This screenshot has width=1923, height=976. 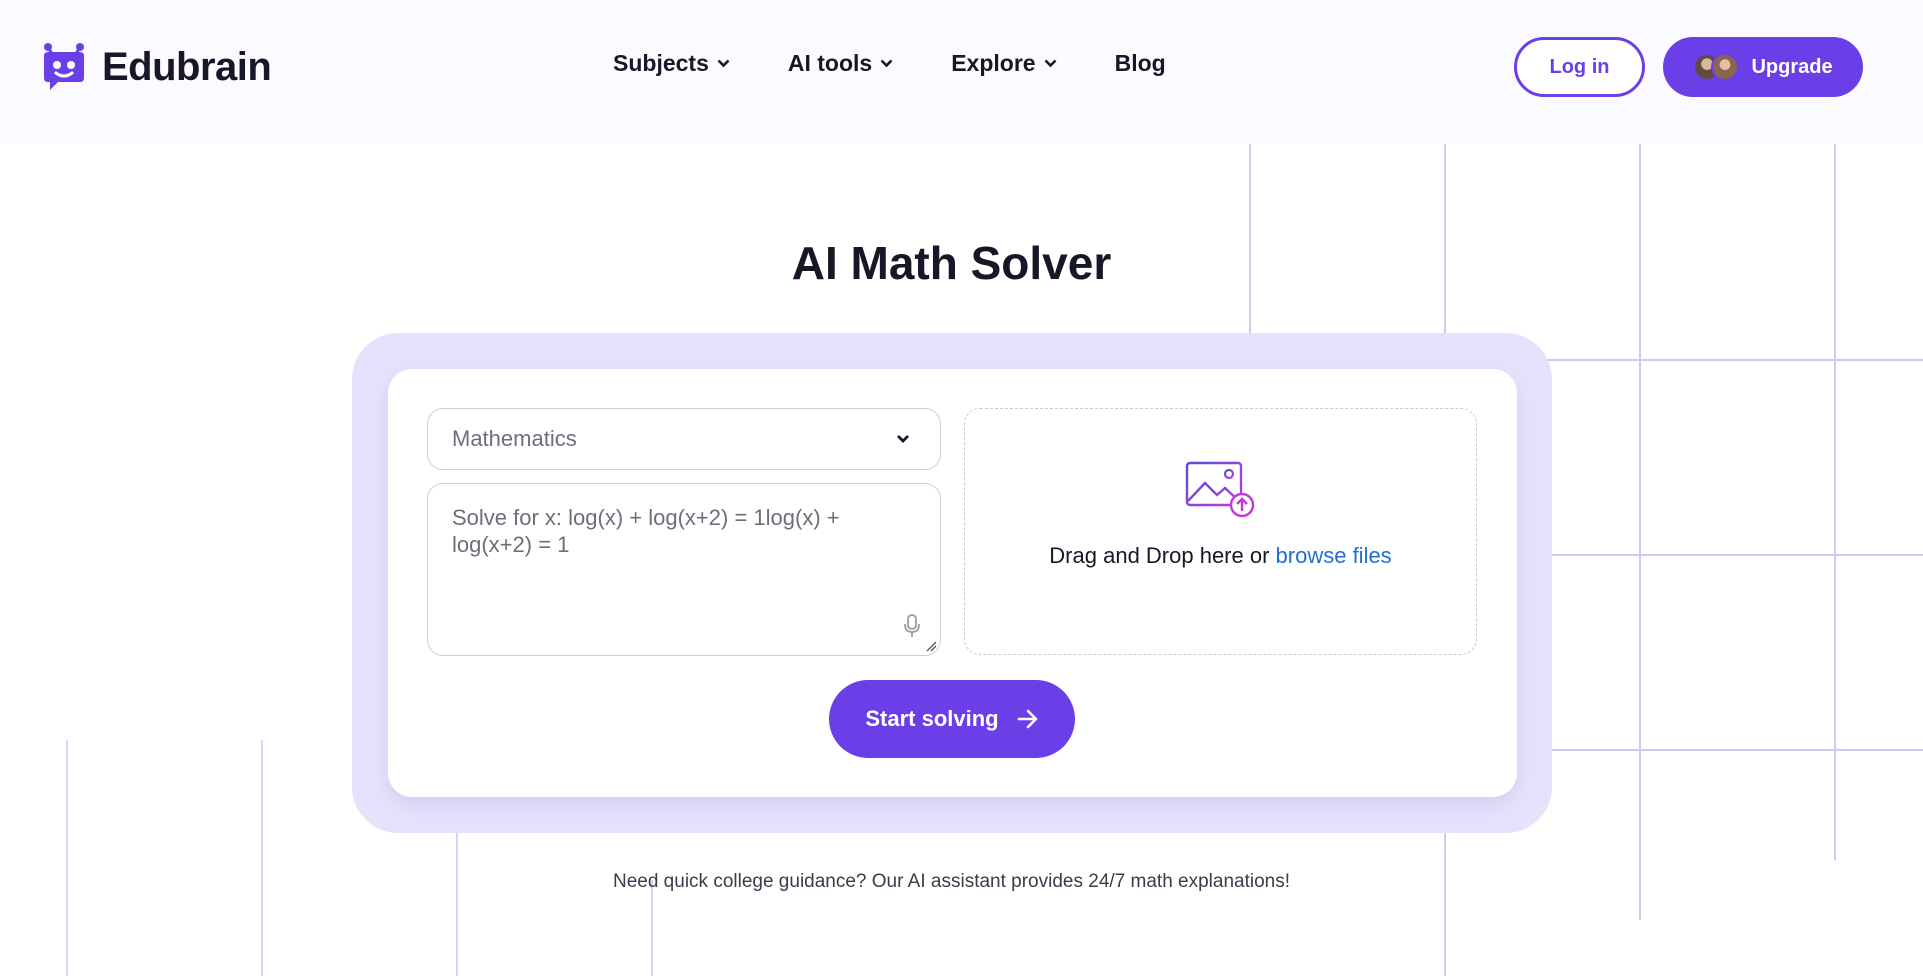 I want to click on avatar, so click(x=1725, y=67).